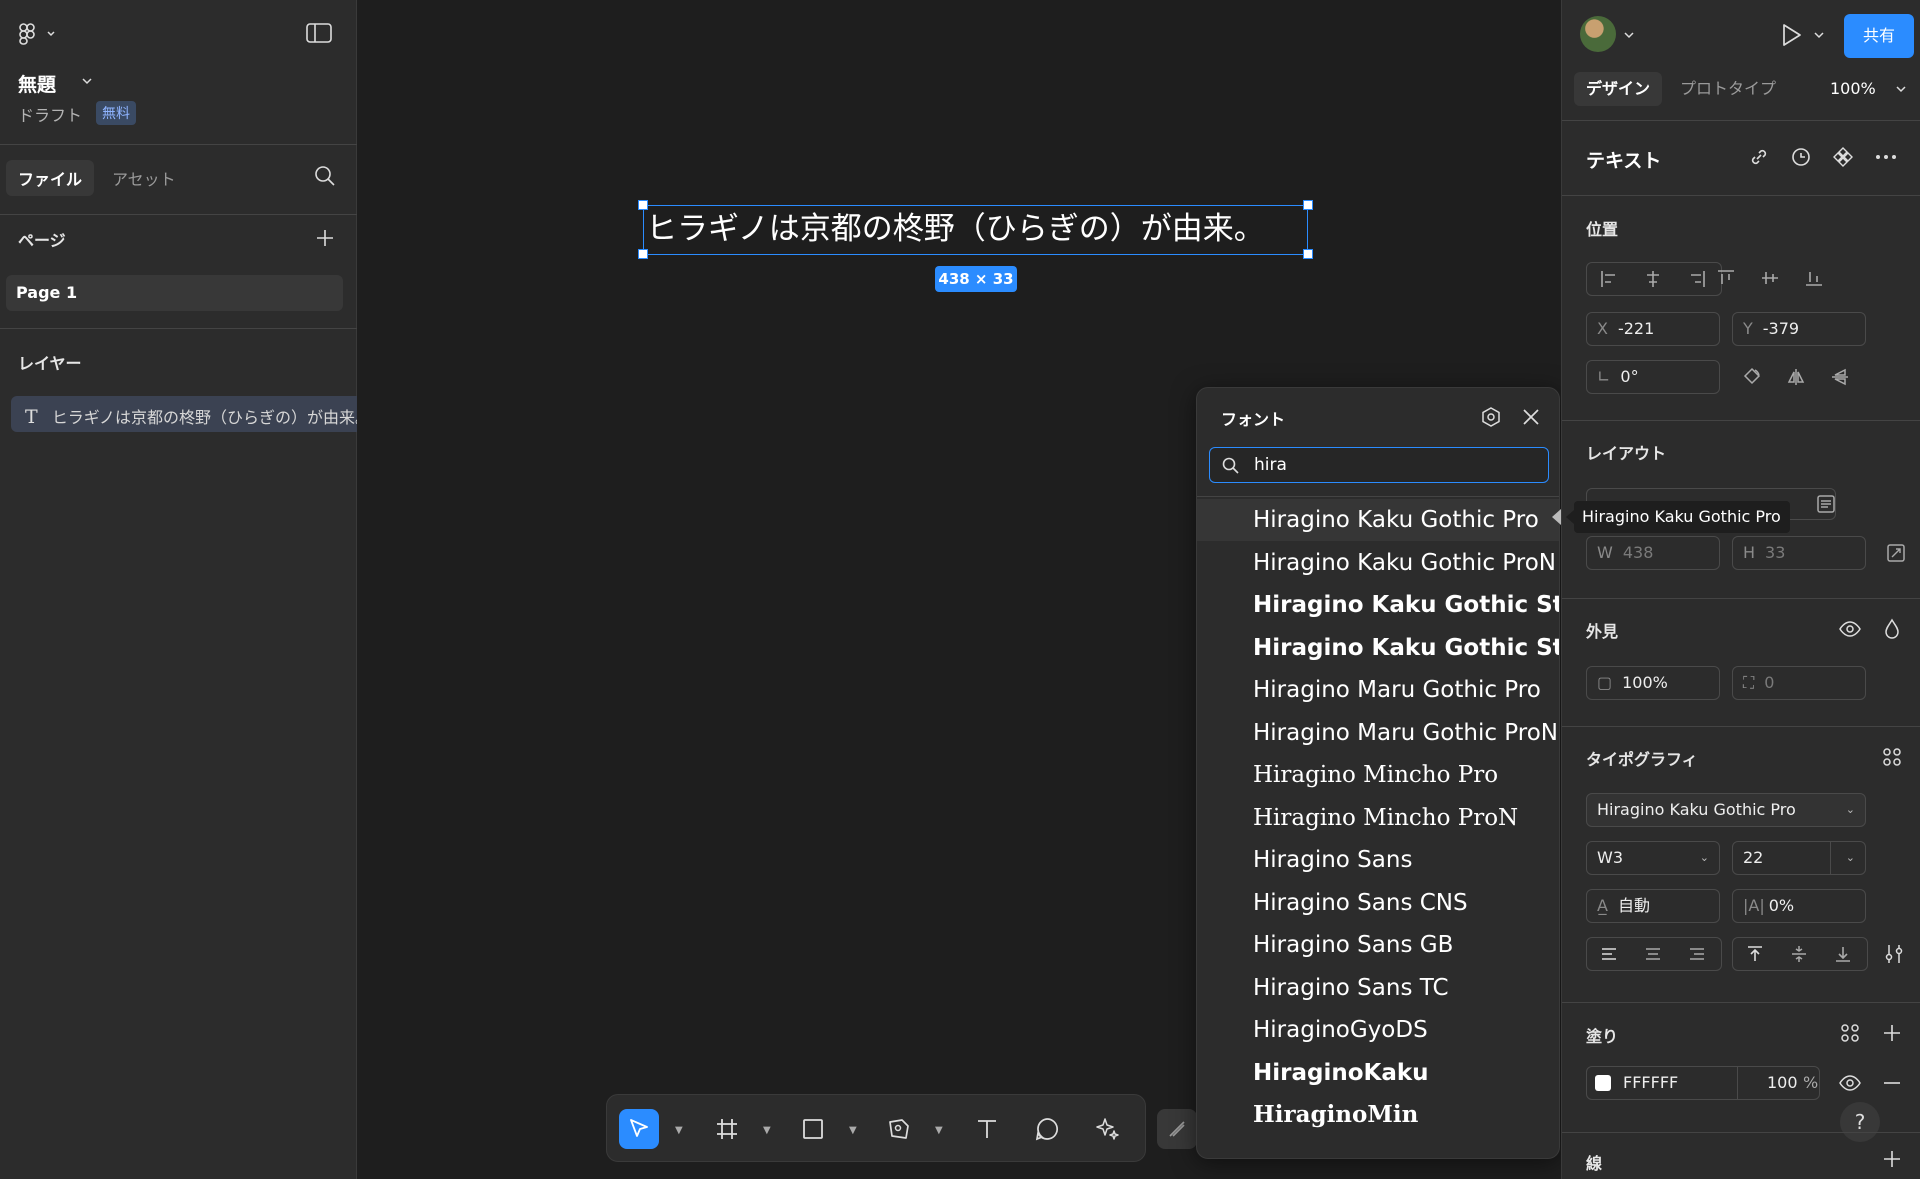 The width and height of the screenshot is (1920, 1179). Describe the element at coordinates (1791, 35) in the screenshot. I see `present-play-icon` at that location.